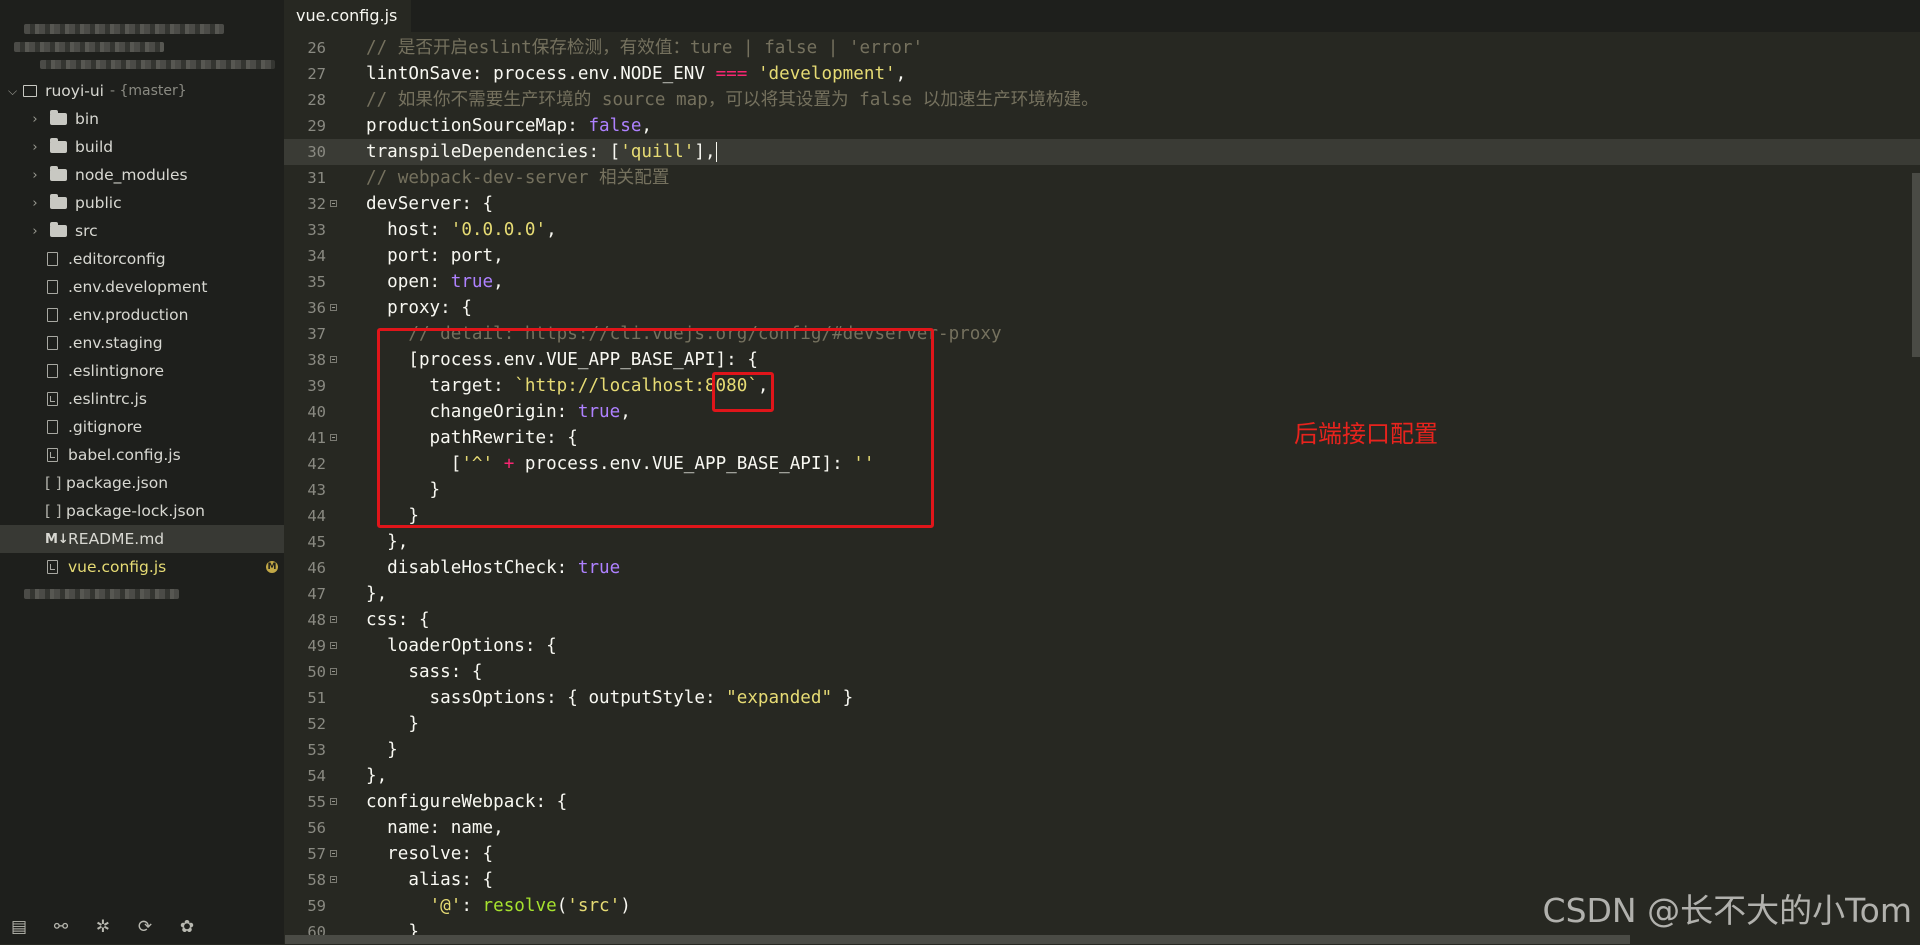 Image resolution: width=1920 pixels, height=945 pixels. I want to click on vertical-scrollbar, so click(1916, 265).